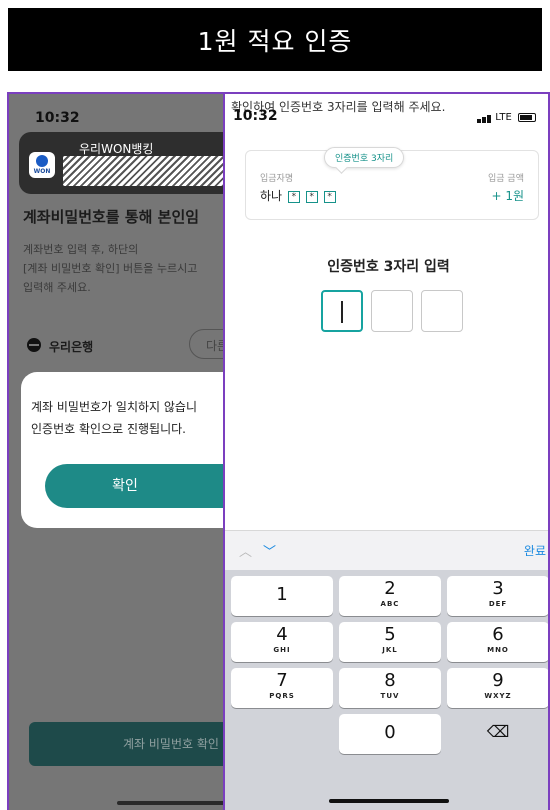  I want to click on keyboard-toolbar: ︿ ﹀ 완료, so click(386, 550).